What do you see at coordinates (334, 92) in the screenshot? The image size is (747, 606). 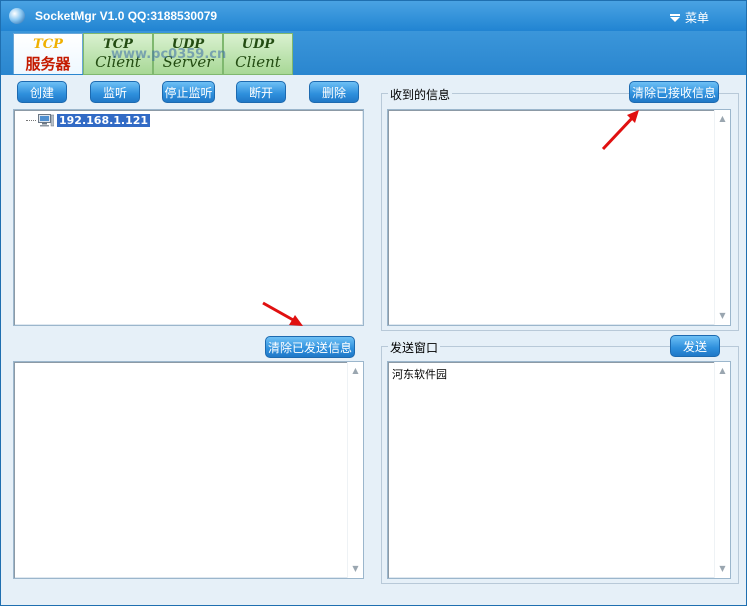 I see `delete-button: 删除` at bounding box center [334, 92].